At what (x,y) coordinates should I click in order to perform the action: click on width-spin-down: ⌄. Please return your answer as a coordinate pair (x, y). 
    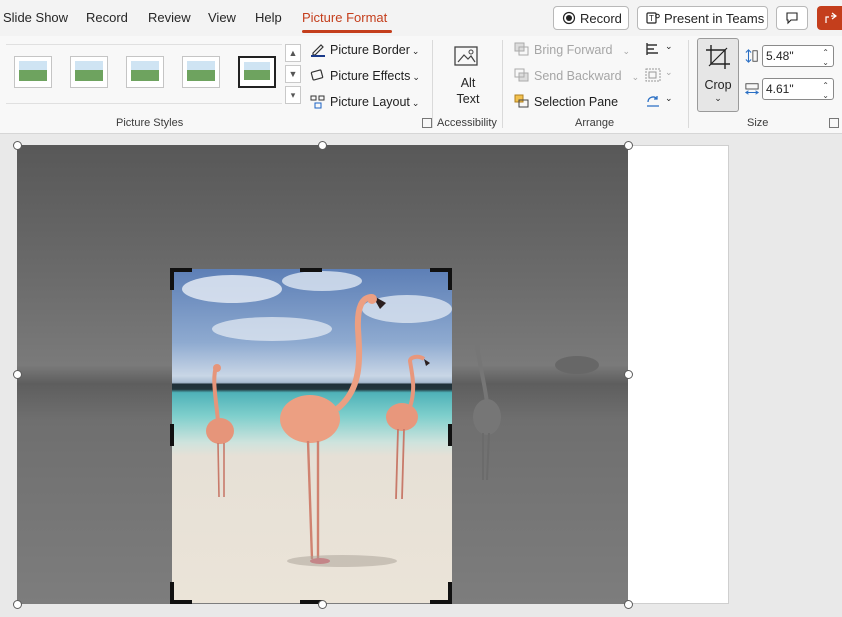
    Looking at the image, I should click on (825, 96).